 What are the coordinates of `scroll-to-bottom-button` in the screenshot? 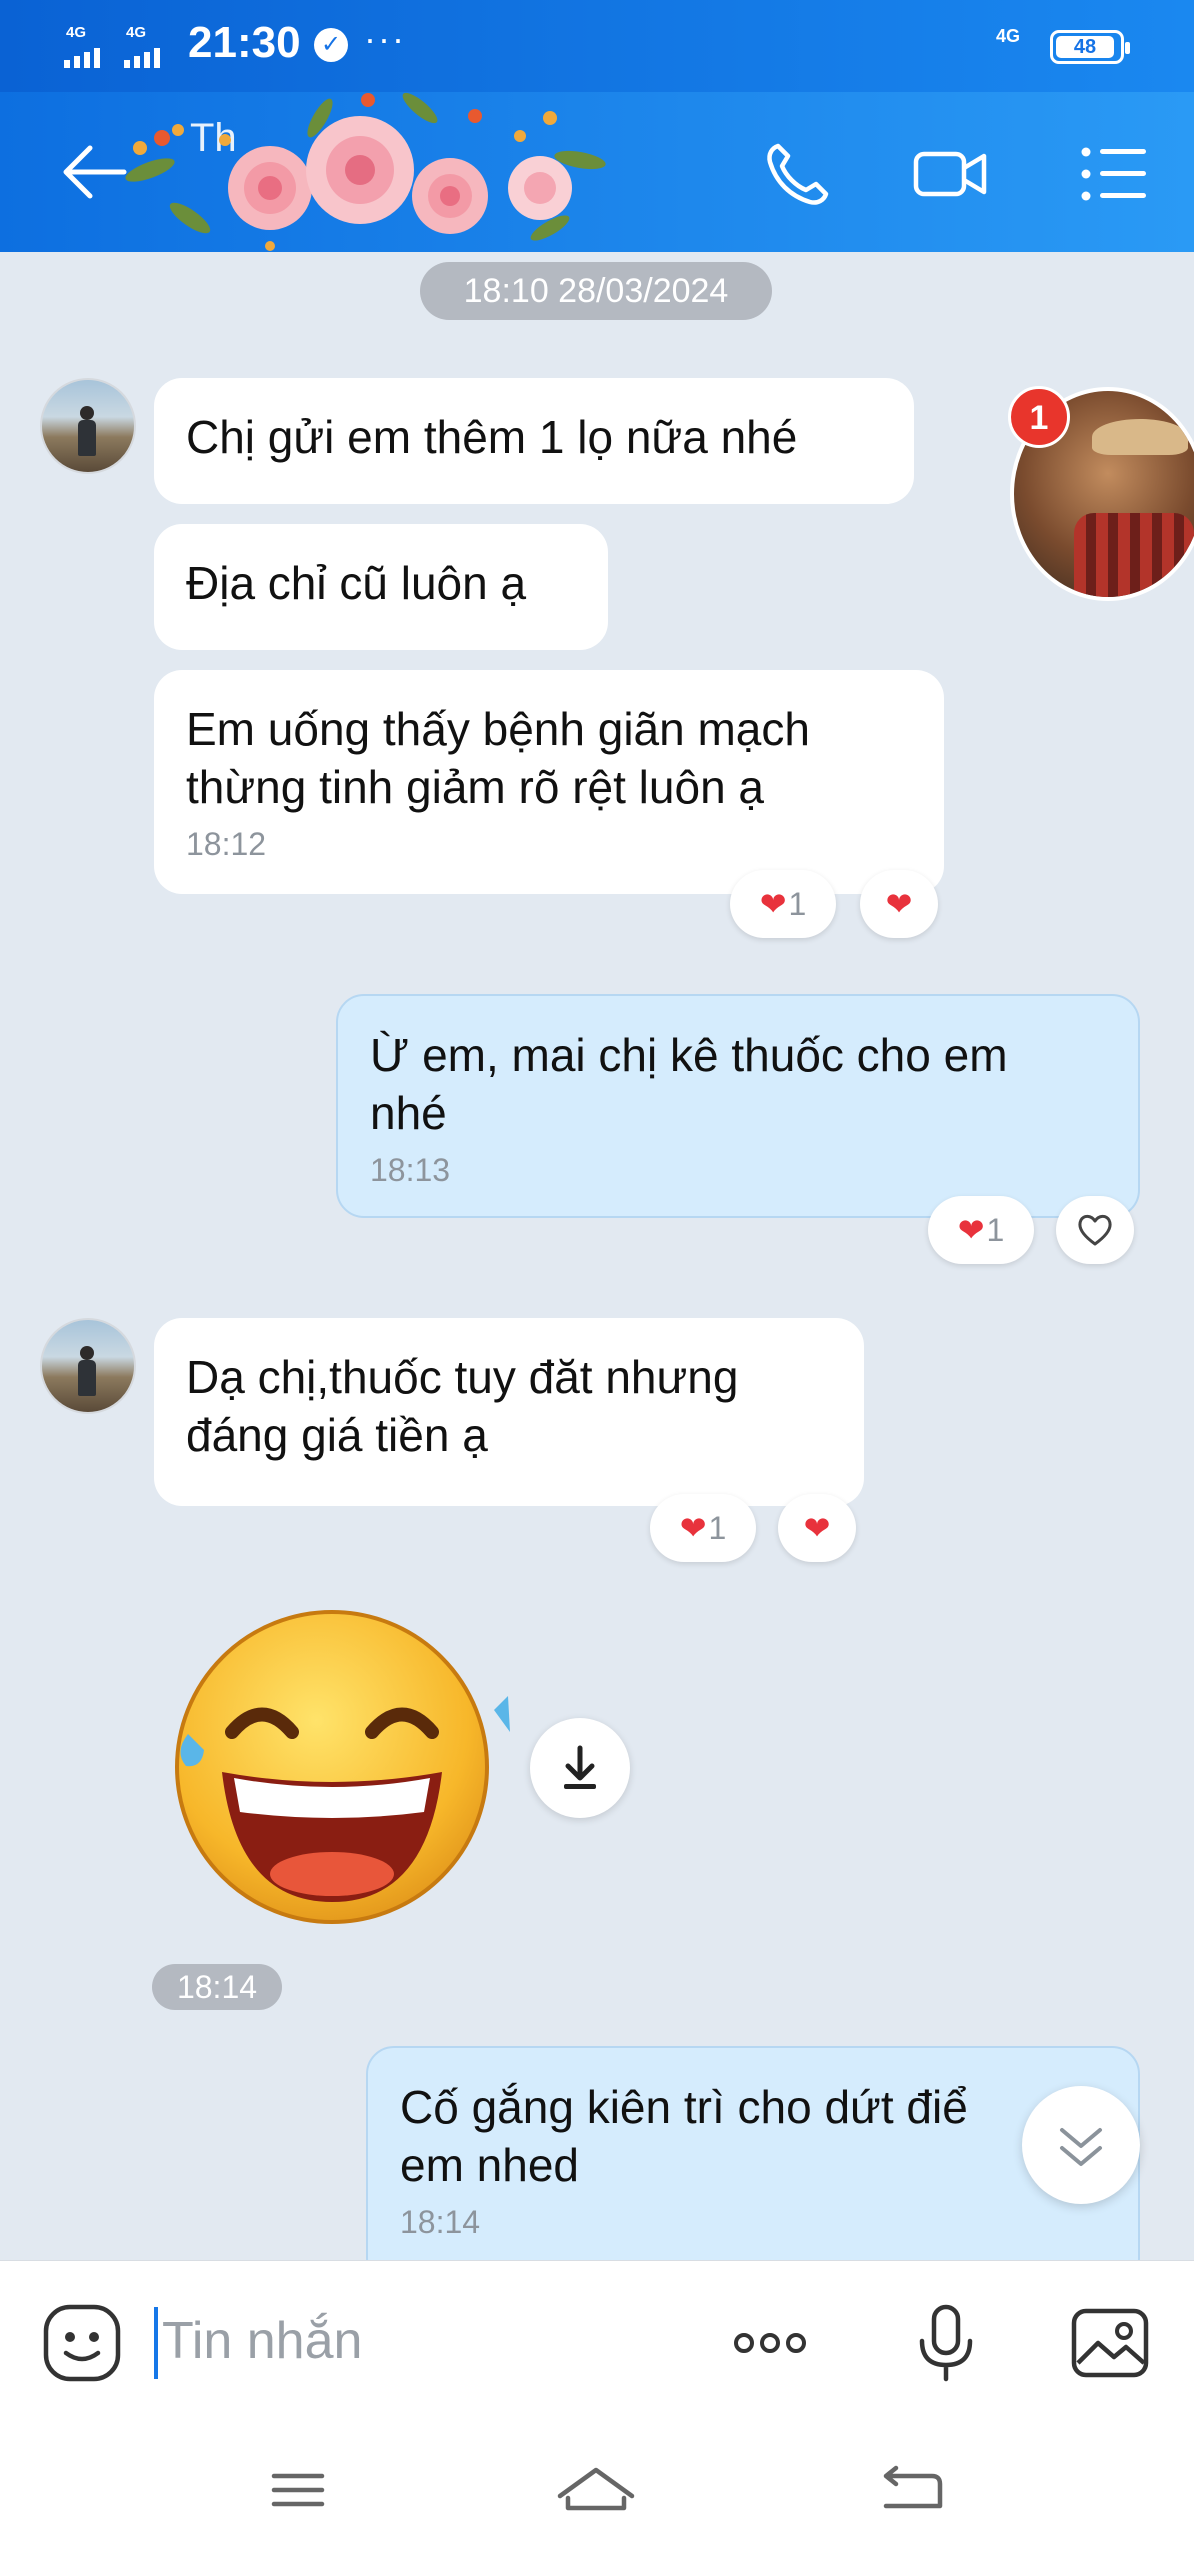 It's located at (1081, 2145).